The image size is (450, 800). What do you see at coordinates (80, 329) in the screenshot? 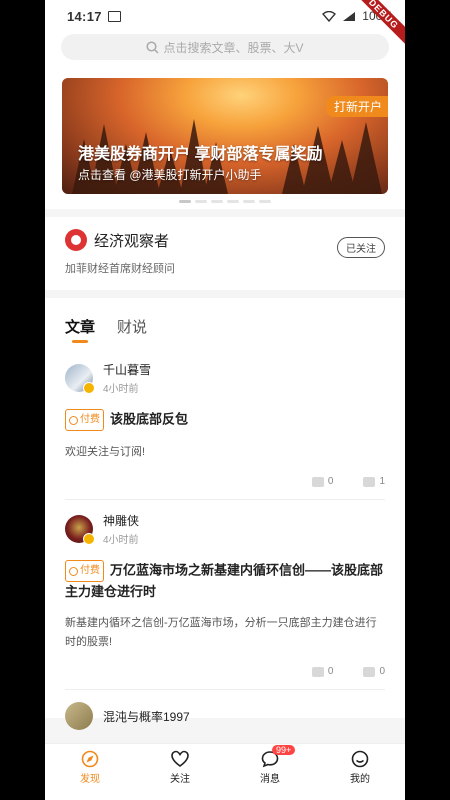
I see `tab-articles: 文章` at bounding box center [80, 329].